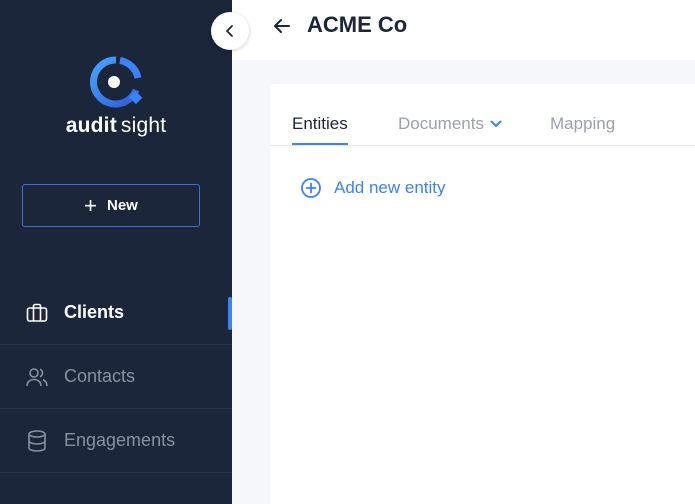 This screenshot has width=695, height=504. I want to click on back-arrow-icon, so click(282, 26).